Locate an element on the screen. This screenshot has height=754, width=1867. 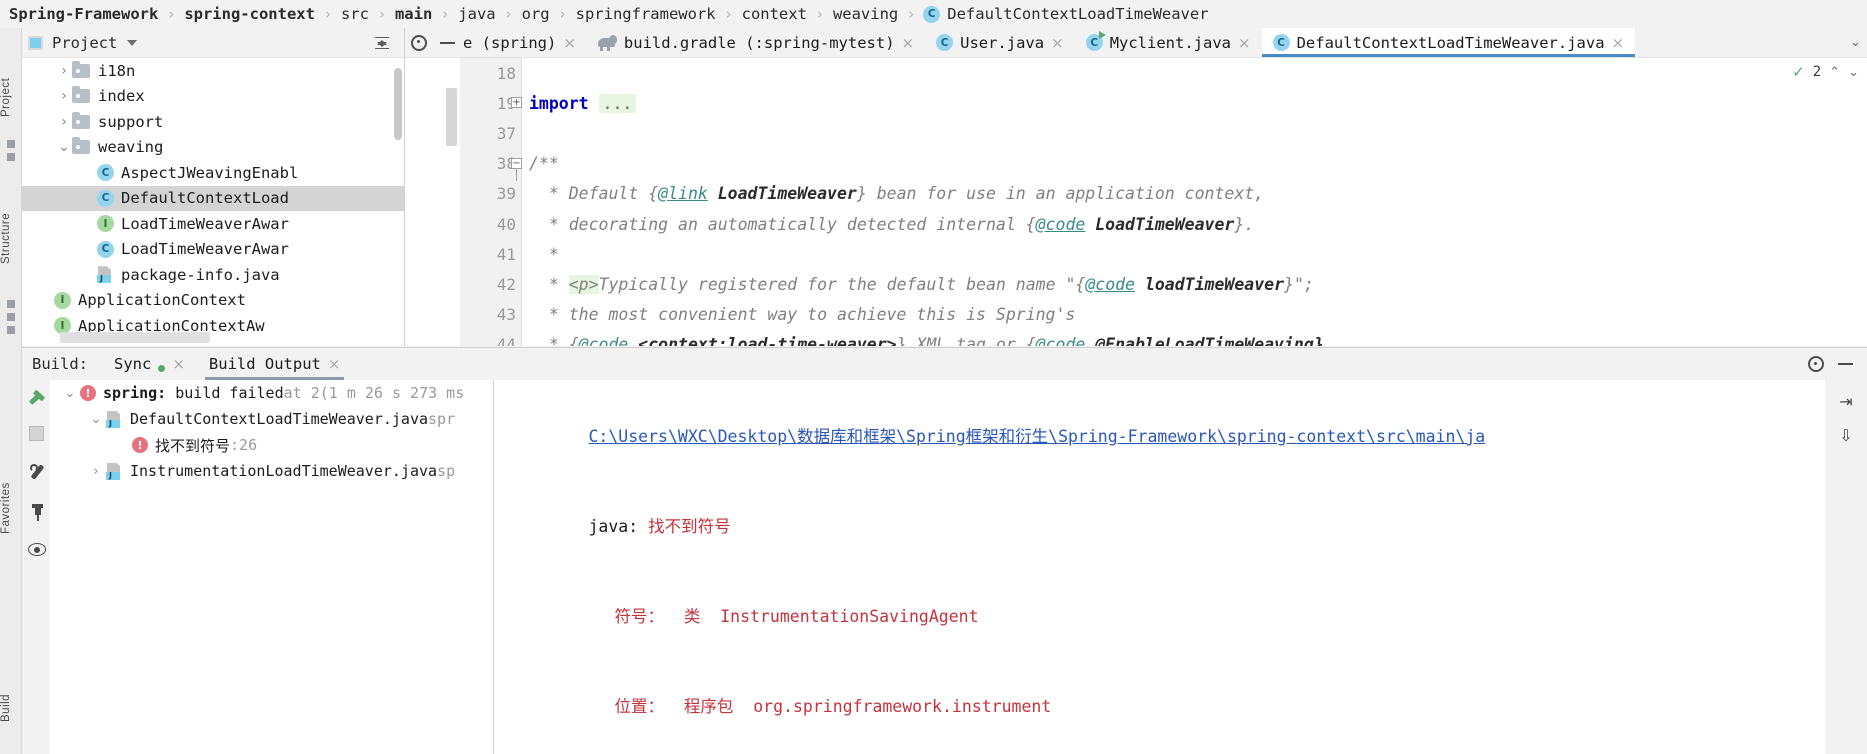
editor-tab: C DefaultContextLoadTimeWeaver.java × is located at coordinates (1448, 42).